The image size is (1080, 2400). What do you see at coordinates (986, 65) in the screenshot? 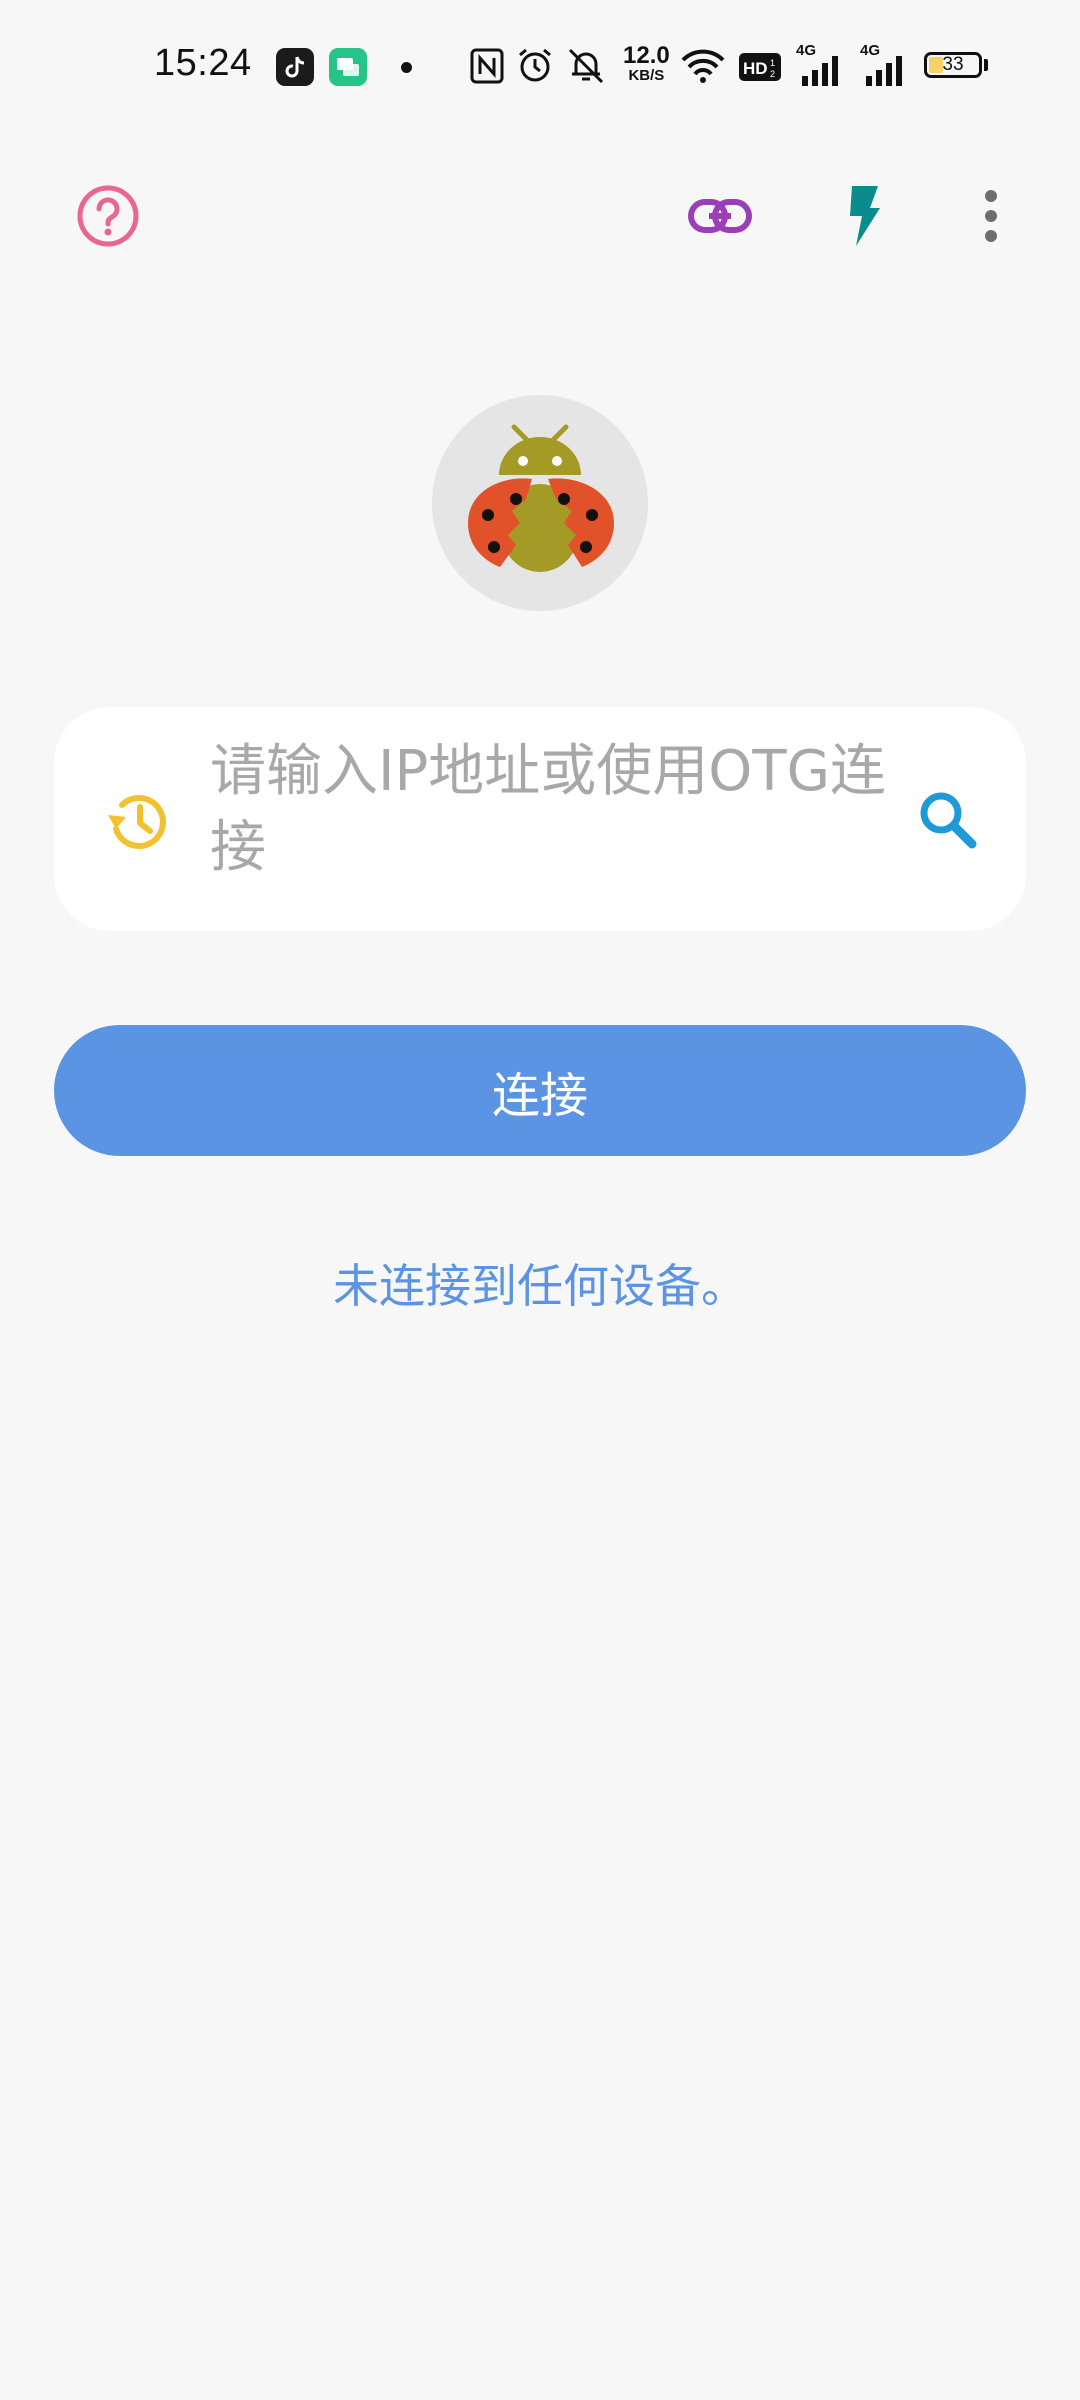
I see `battery-tip` at bounding box center [986, 65].